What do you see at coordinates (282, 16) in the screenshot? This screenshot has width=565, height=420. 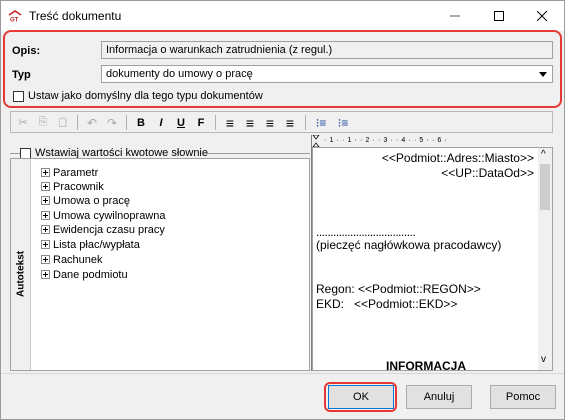 I see `title-bar: GT Treść dokumentu` at bounding box center [282, 16].